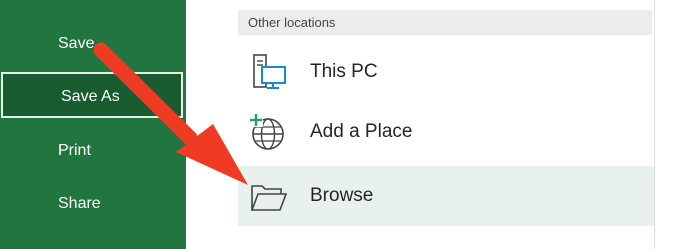 The width and height of the screenshot is (680, 249). What do you see at coordinates (446, 72) in the screenshot?
I see `location-this-pc: This PC` at bounding box center [446, 72].